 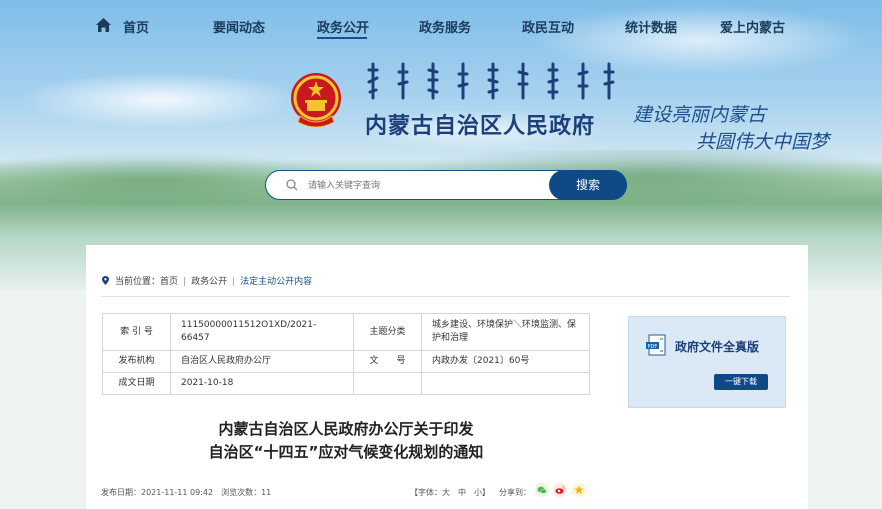 I want to click on breadcrumb-prefix: 当前位置：, so click(x=138, y=282).